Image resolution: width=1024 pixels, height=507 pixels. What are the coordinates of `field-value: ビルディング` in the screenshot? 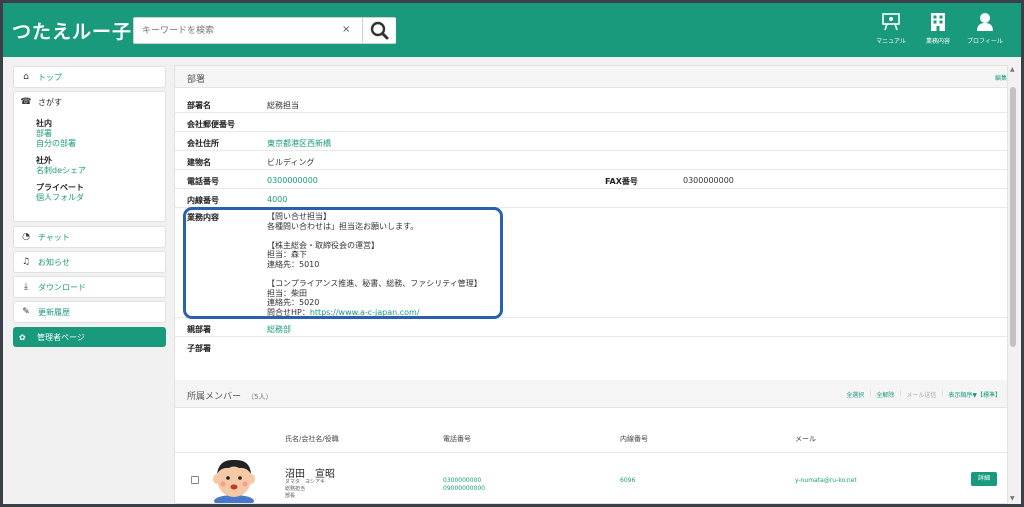 It's located at (291, 162).